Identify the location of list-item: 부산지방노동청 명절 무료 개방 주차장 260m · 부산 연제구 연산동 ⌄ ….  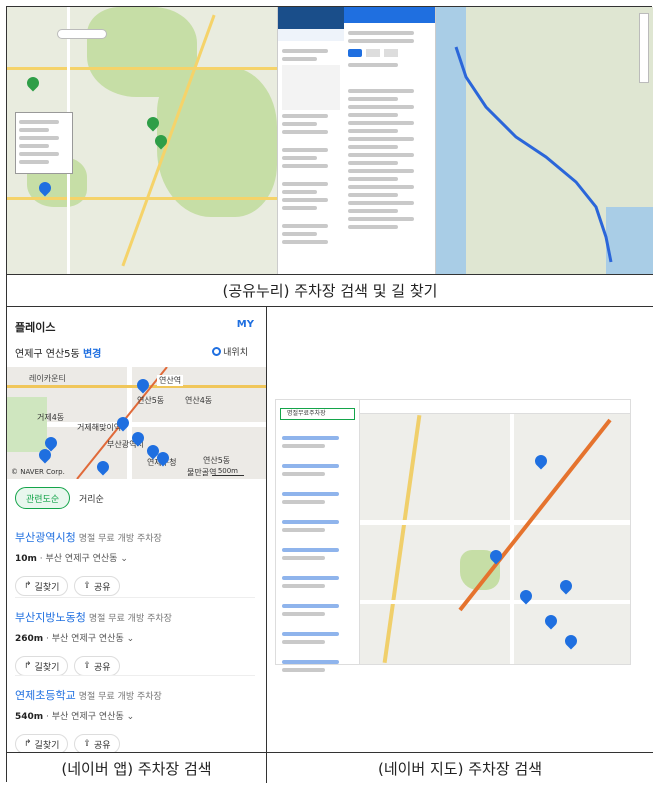
(135, 642).